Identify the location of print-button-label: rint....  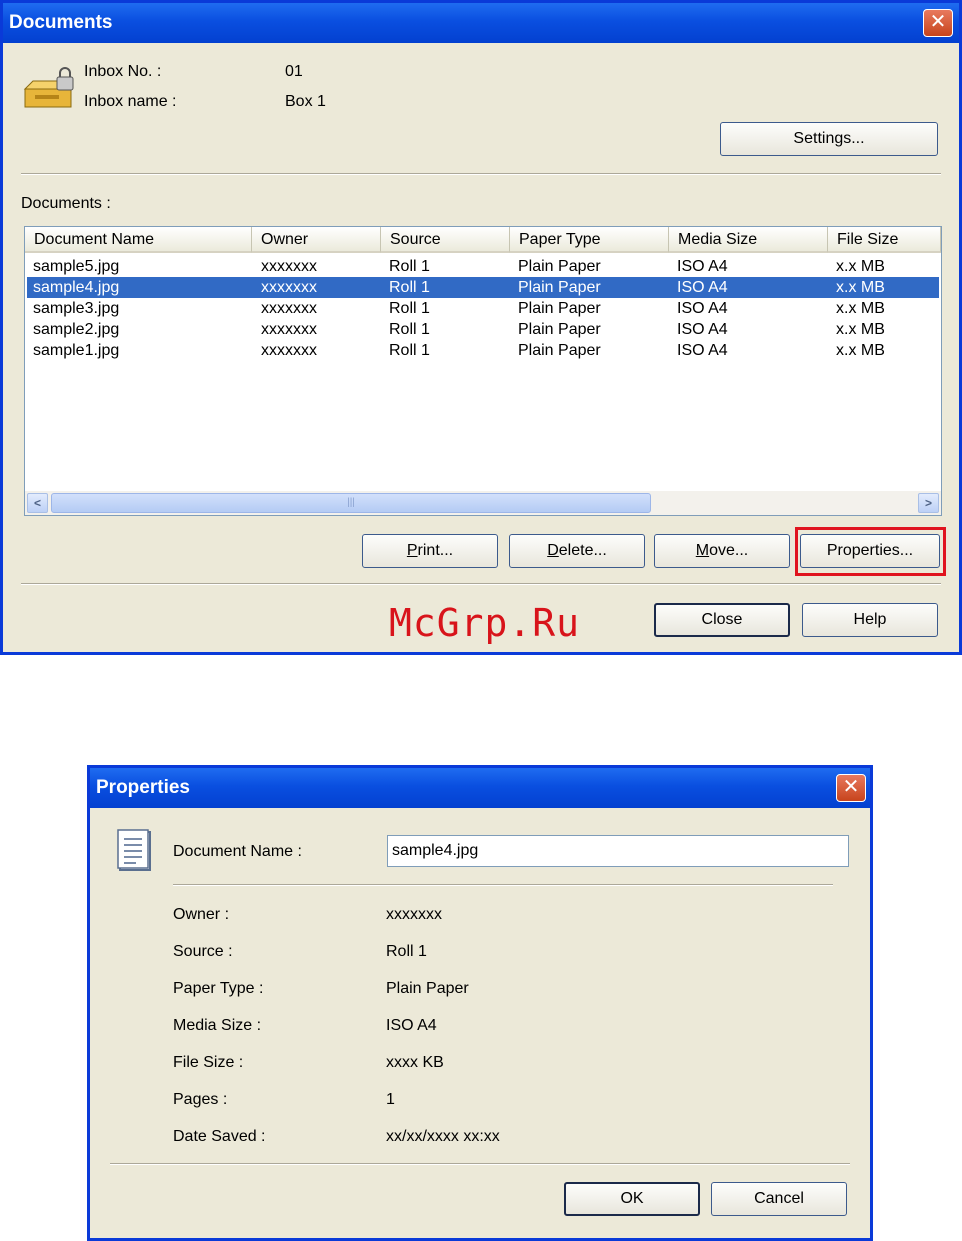
(435, 550).